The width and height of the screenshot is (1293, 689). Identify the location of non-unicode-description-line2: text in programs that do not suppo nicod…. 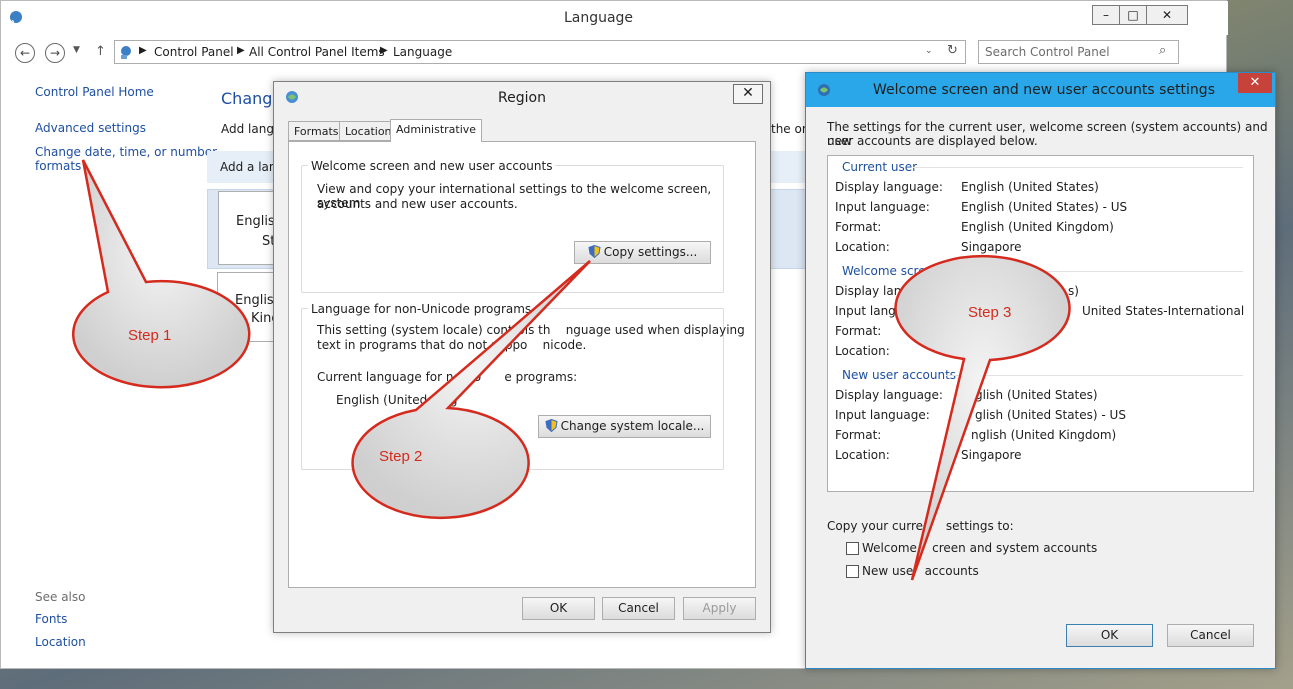
(452, 345).